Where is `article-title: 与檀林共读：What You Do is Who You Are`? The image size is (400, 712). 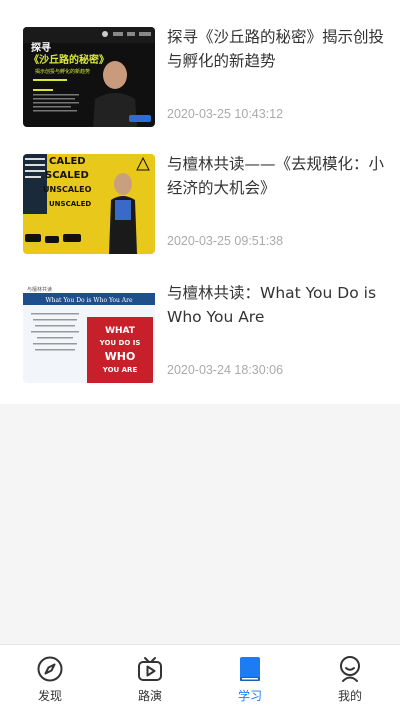 article-title: 与檀林共读：What You Do is Who You Are is located at coordinates (276, 305).